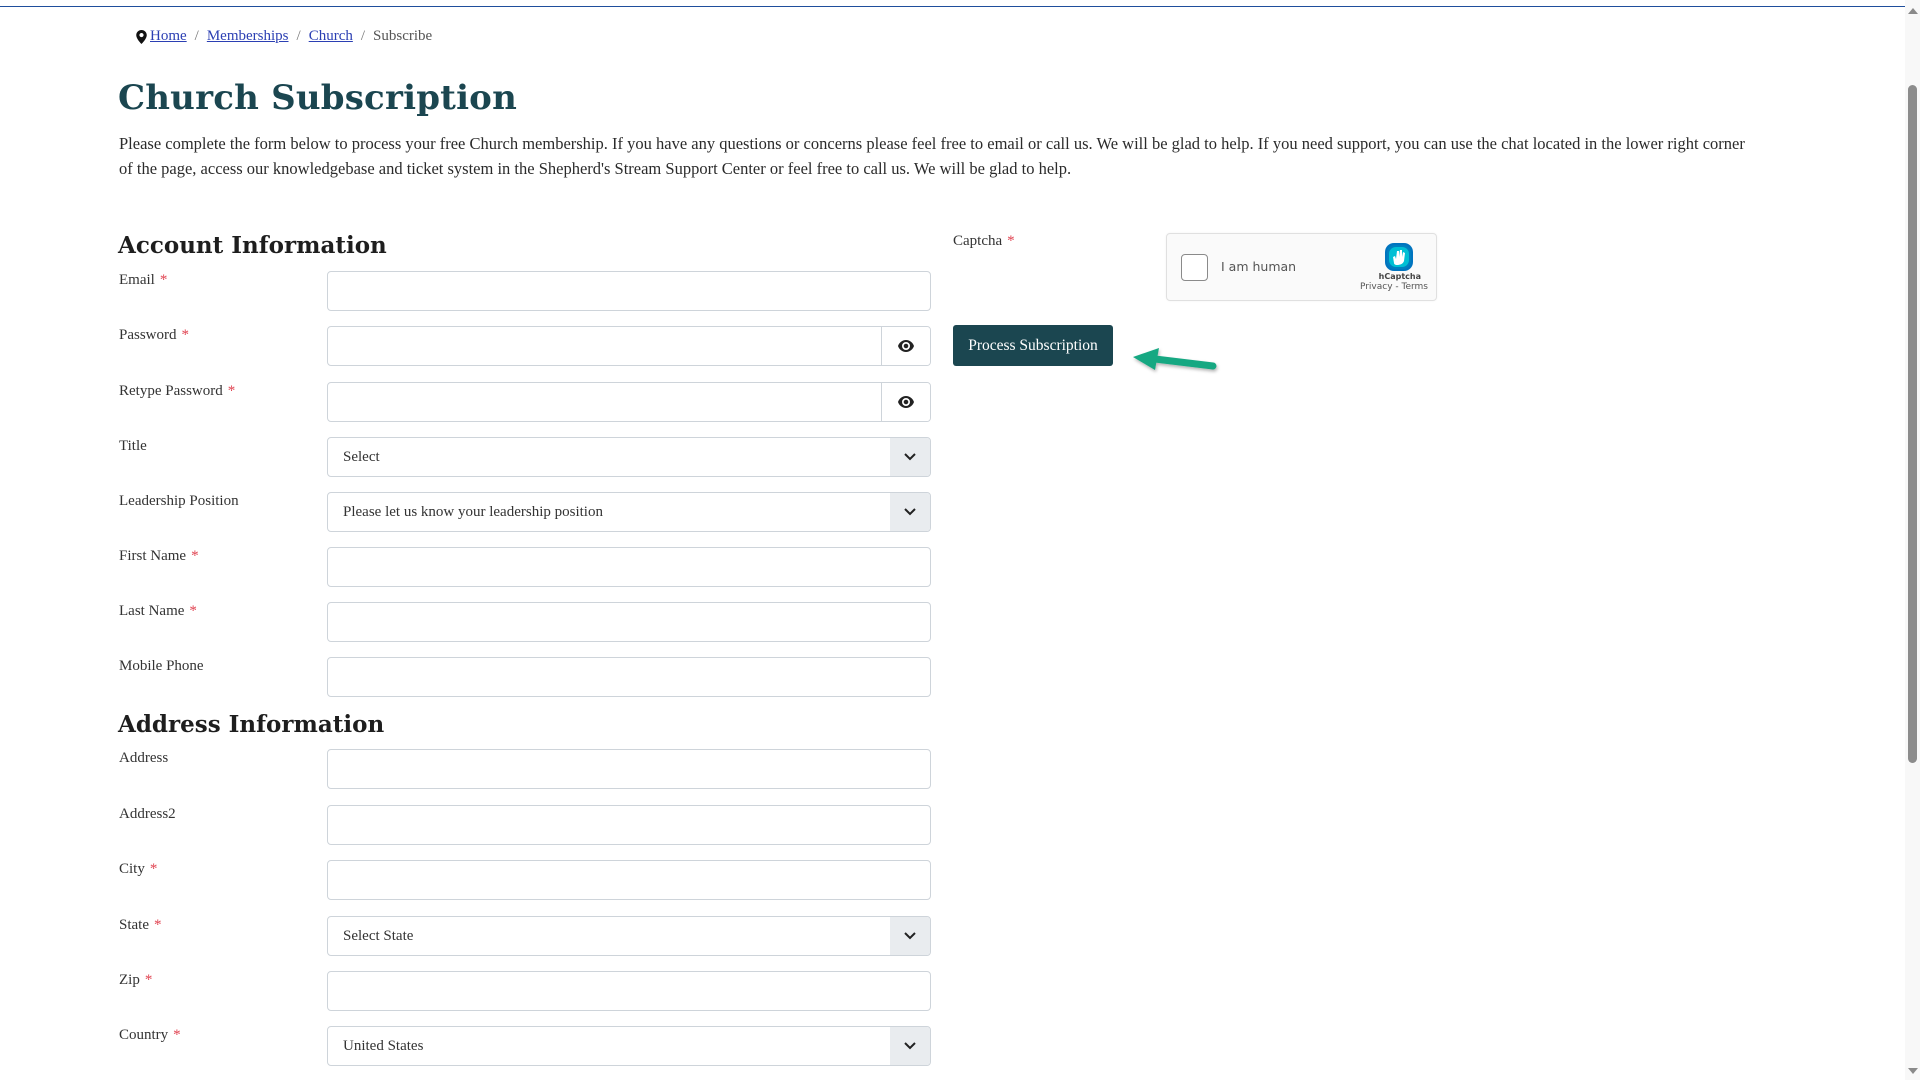  I want to click on email-field-wrapper, so click(629, 291).